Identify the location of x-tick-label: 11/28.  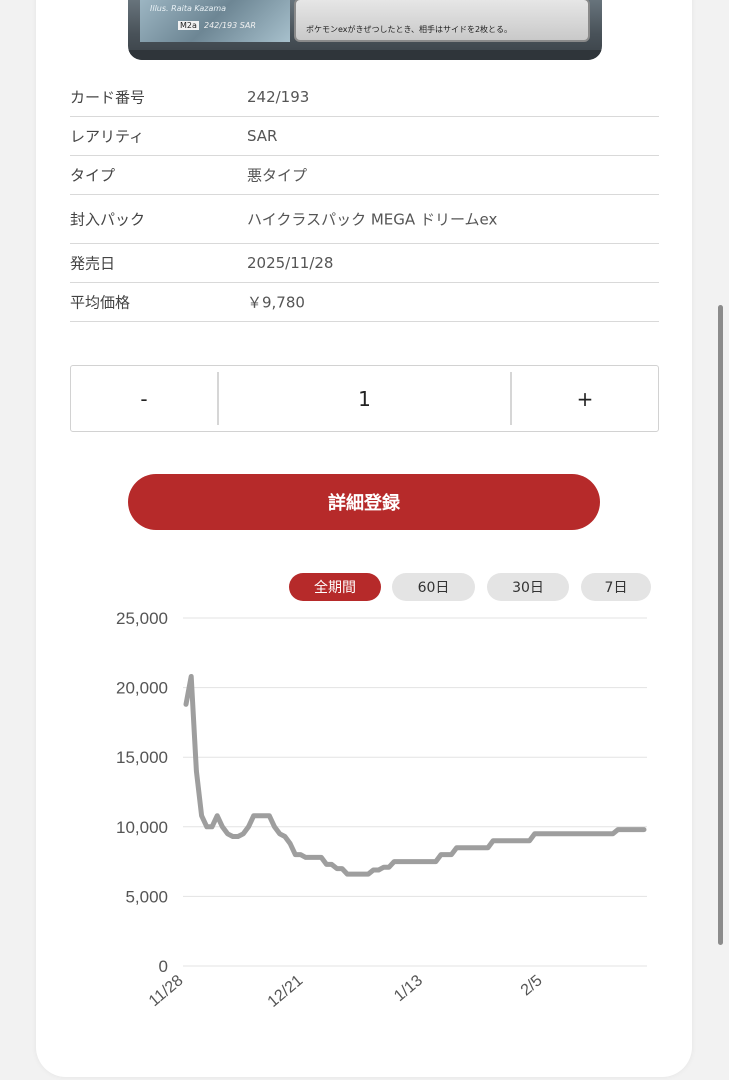
(166, 991).